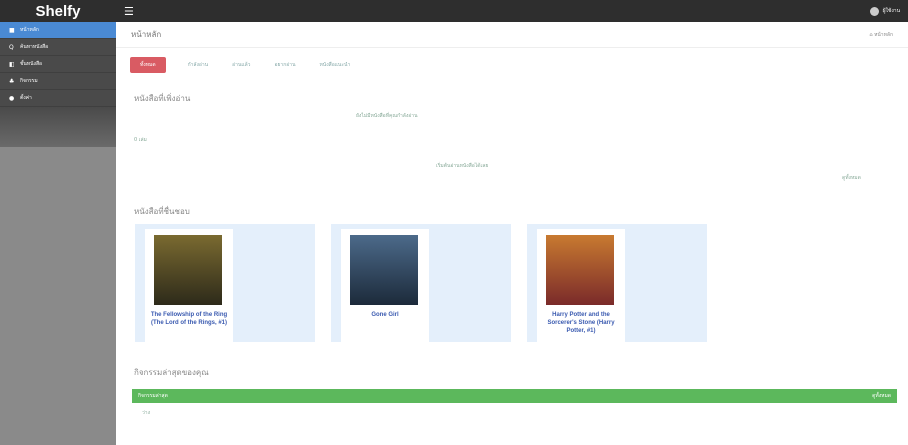  Describe the element at coordinates (334, 65) in the screenshot. I see `tab-recommended: หนังสือแนะนำ` at that location.